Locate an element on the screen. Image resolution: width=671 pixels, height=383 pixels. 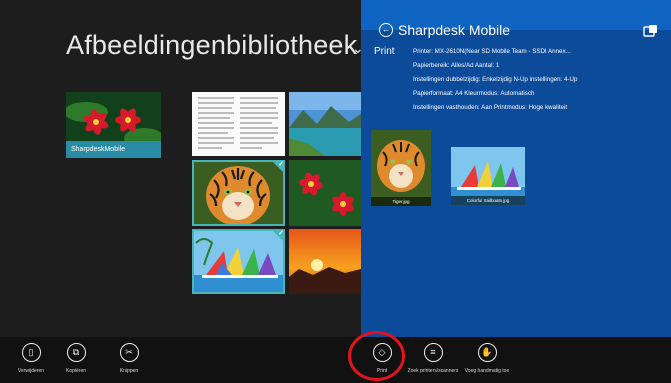
copy-label: Kopiëren is located at coordinates (75, 371).